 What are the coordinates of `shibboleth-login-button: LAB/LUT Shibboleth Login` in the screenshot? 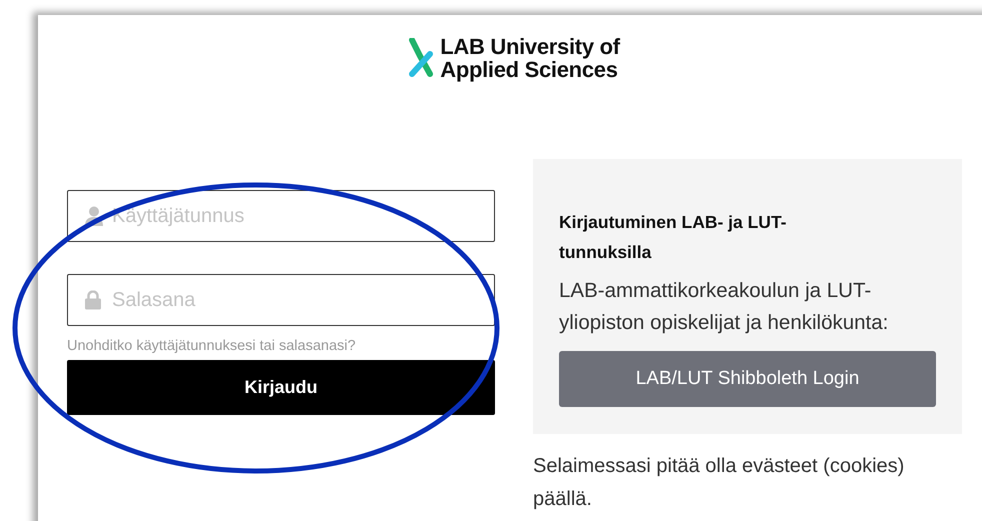 It's located at (747, 379).